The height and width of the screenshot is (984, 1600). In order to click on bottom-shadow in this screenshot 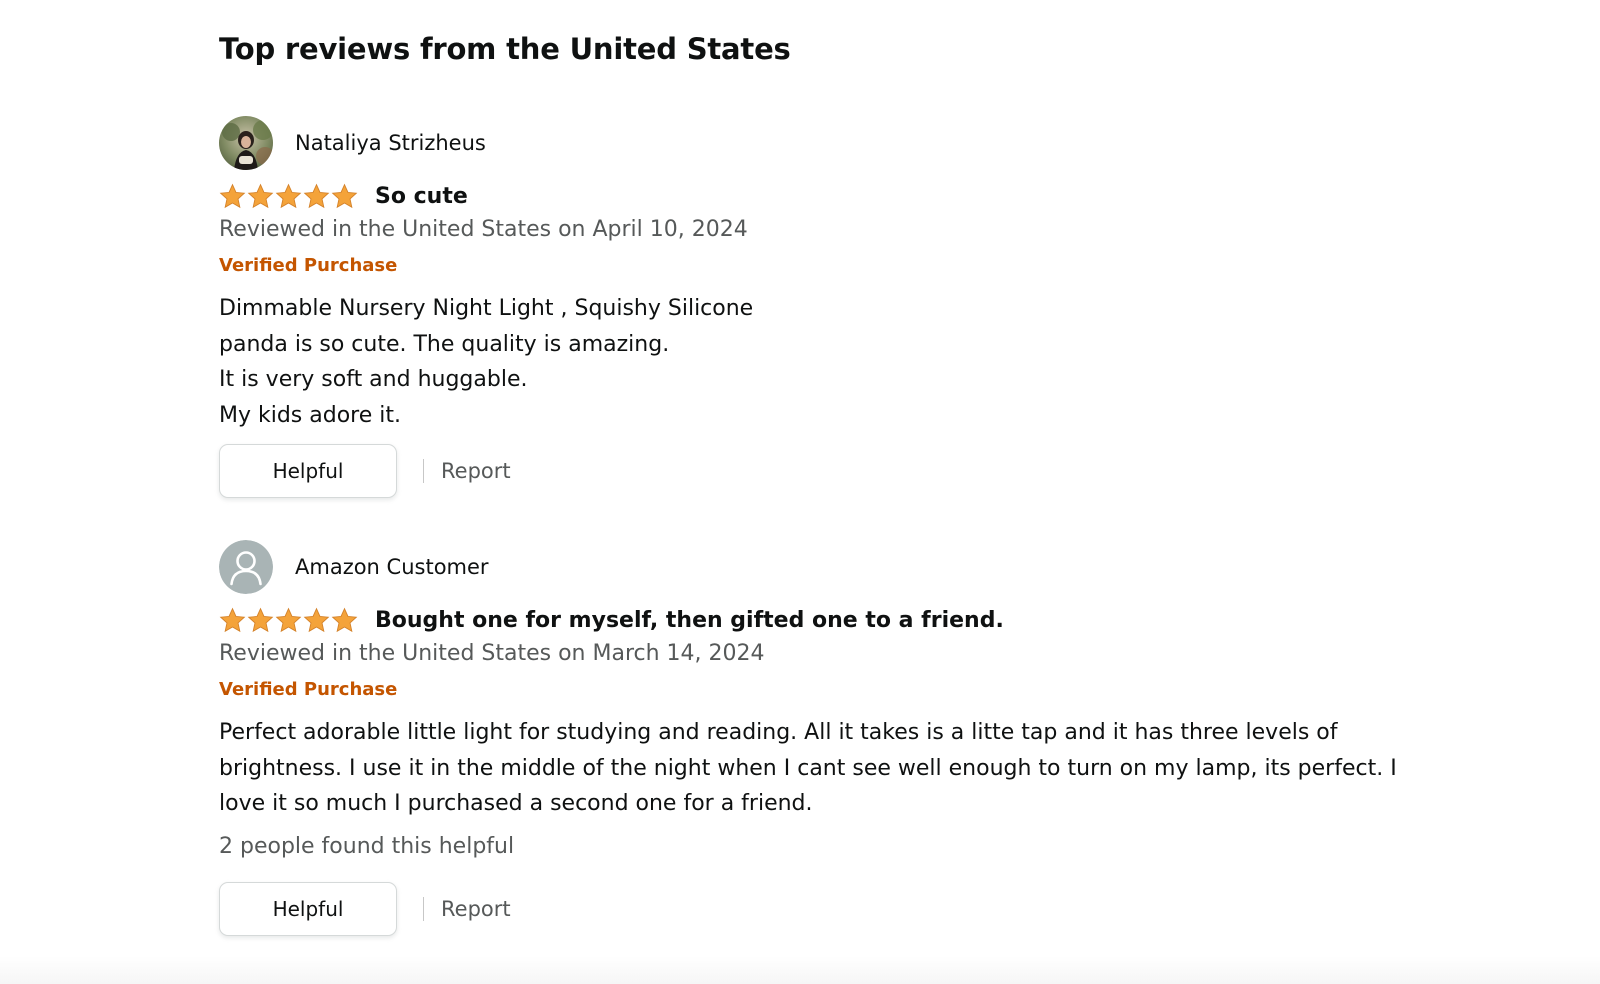, I will do `click(800, 970)`.